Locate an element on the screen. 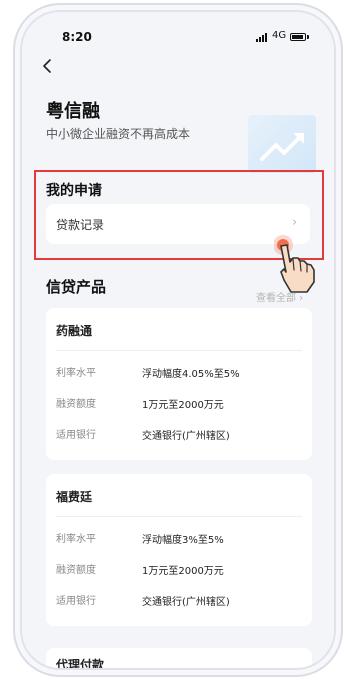 The height and width of the screenshot is (683, 354). product-name: 代理付款 is located at coordinates (80, 663).